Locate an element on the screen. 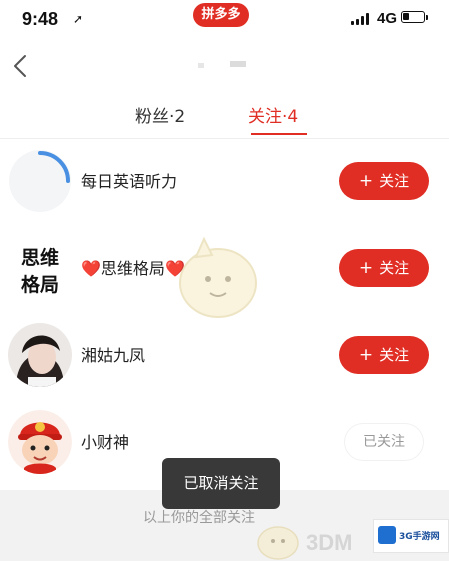  cartoon-character-avatar is located at coordinates (40, 442).